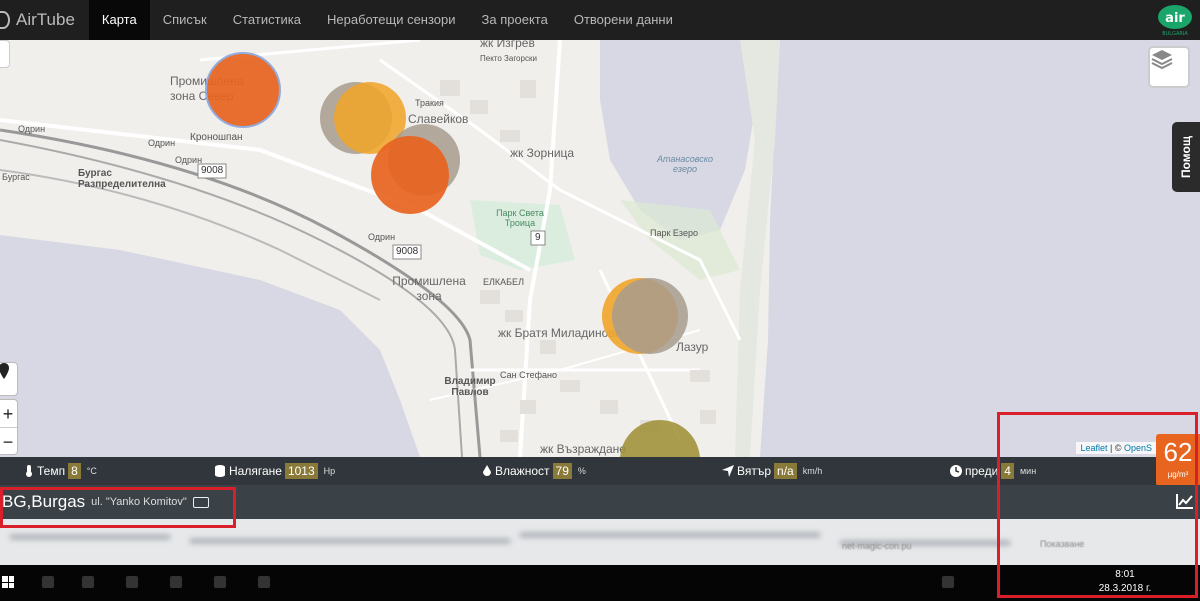 Image resolution: width=1200 pixels, height=601 pixels. Describe the element at coordinates (785, 471) in the screenshot. I see `wind-value: n/a` at that location.